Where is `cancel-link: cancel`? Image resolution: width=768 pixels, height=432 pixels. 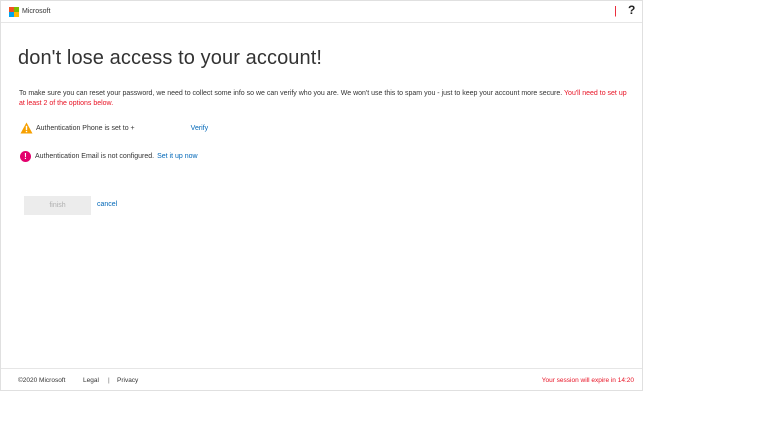
cancel-link: cancel is located at coordinates (107, 204).